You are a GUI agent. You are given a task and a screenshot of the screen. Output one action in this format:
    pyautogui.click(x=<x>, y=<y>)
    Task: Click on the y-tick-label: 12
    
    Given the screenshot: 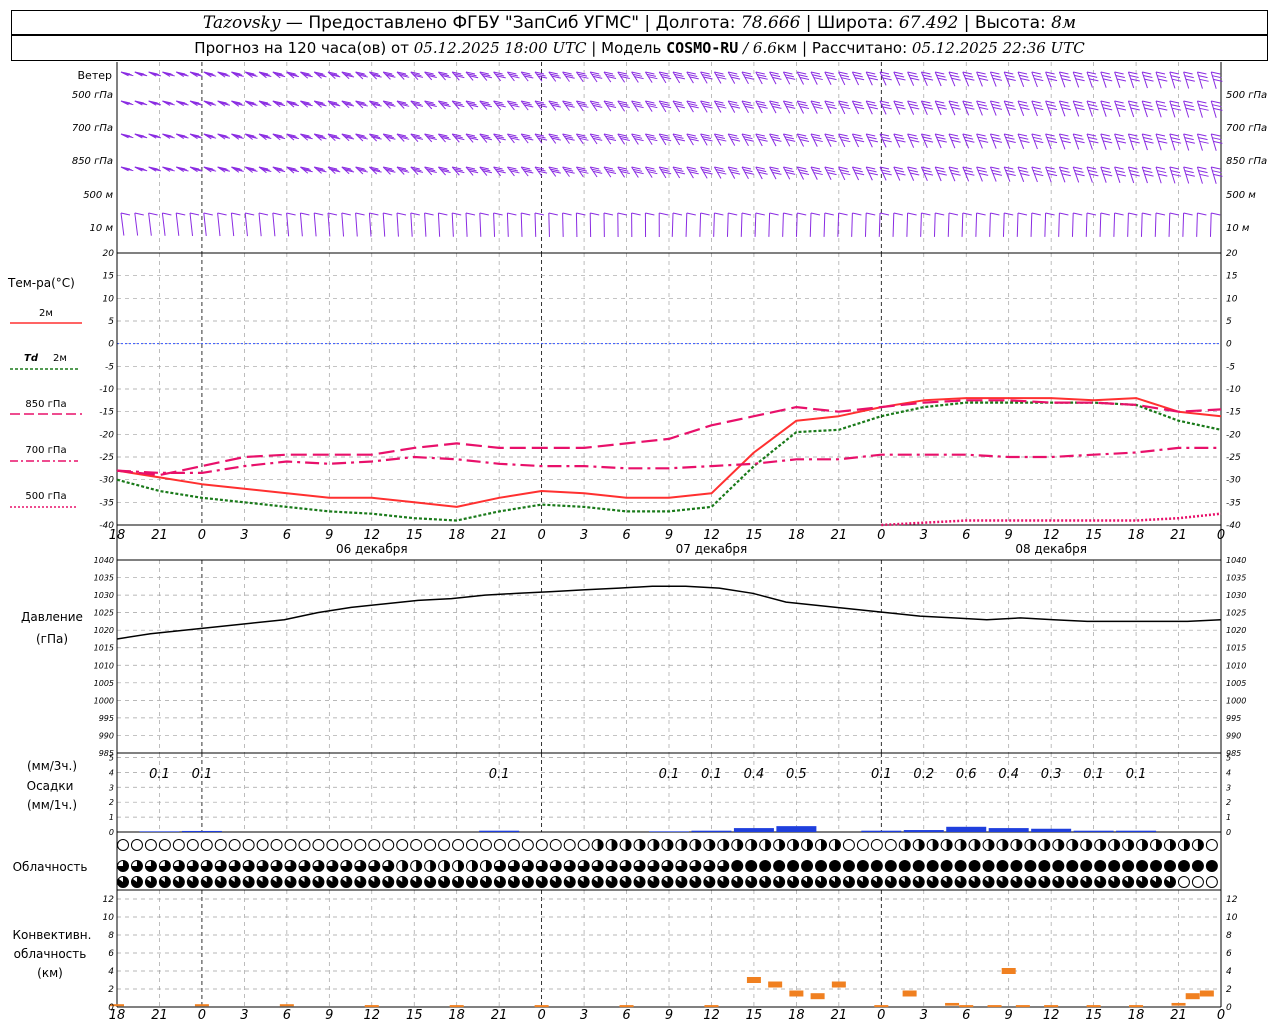 What is the action you would take?
    pyautogui.click(x=1232, y=900)
    